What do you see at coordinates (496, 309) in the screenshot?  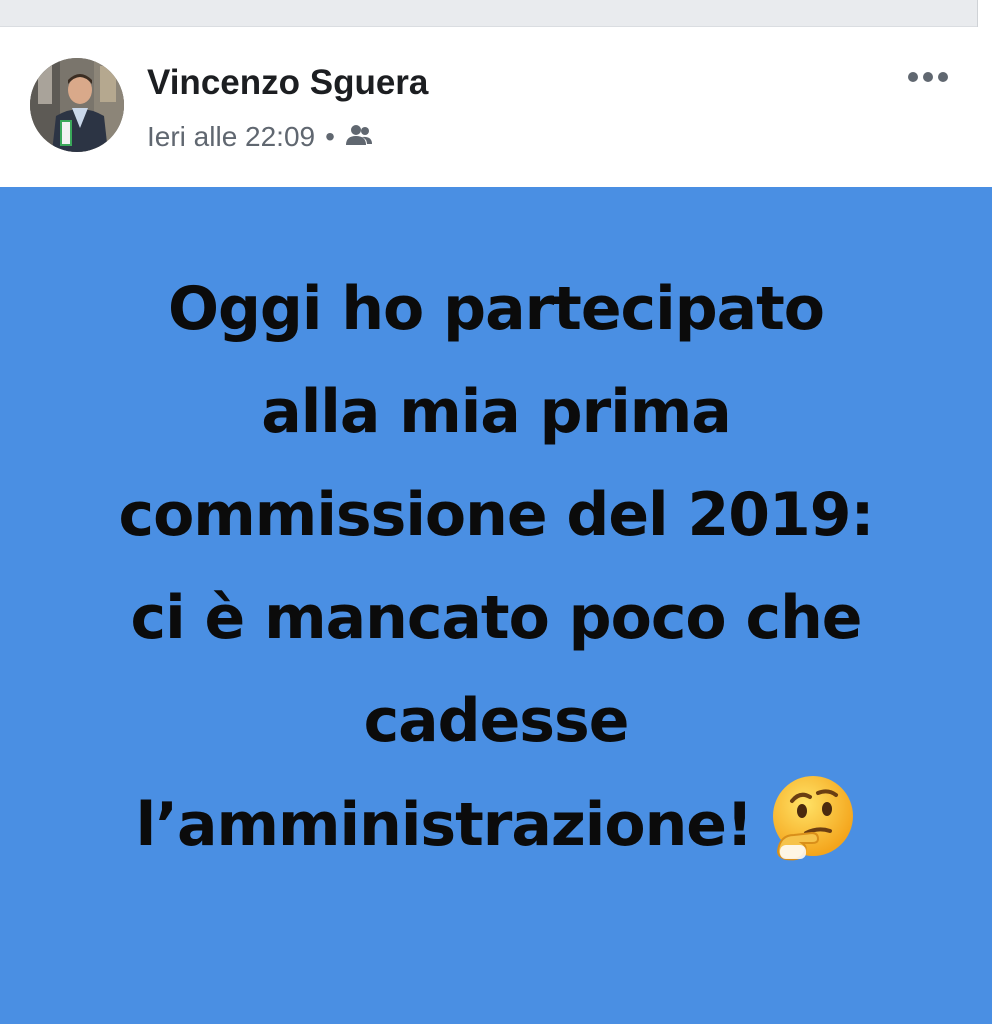 I see `post-line-1: Oggi ho partecipato` at bounding box center [496, 309].